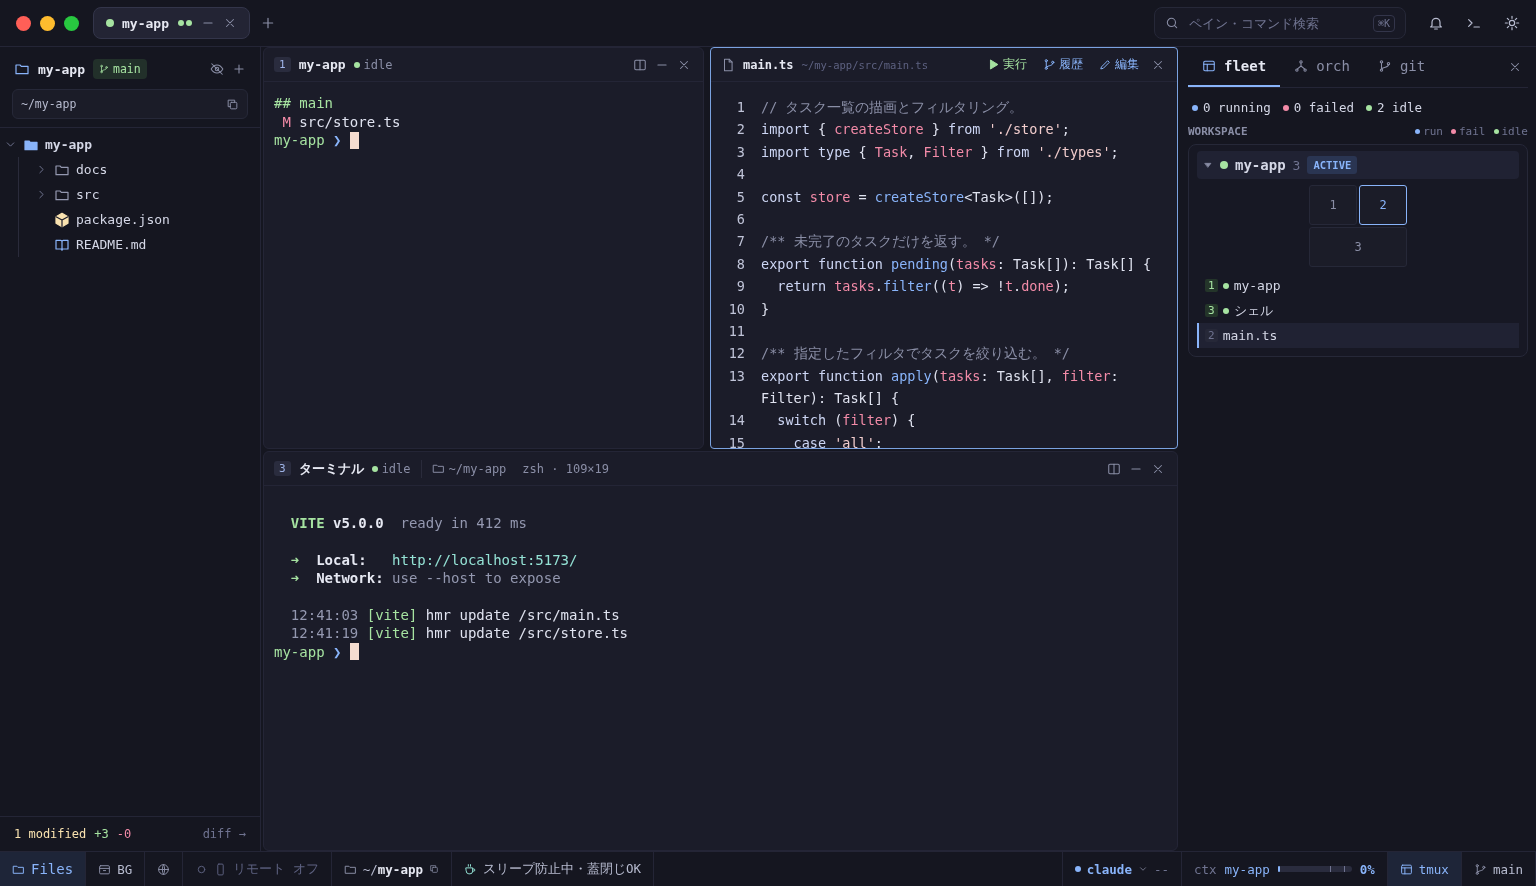 This screenshot has height=886, width=1536. Describe the element at coordinates (736, 354) in the screenshot. I see `line-number: 12` at that location.